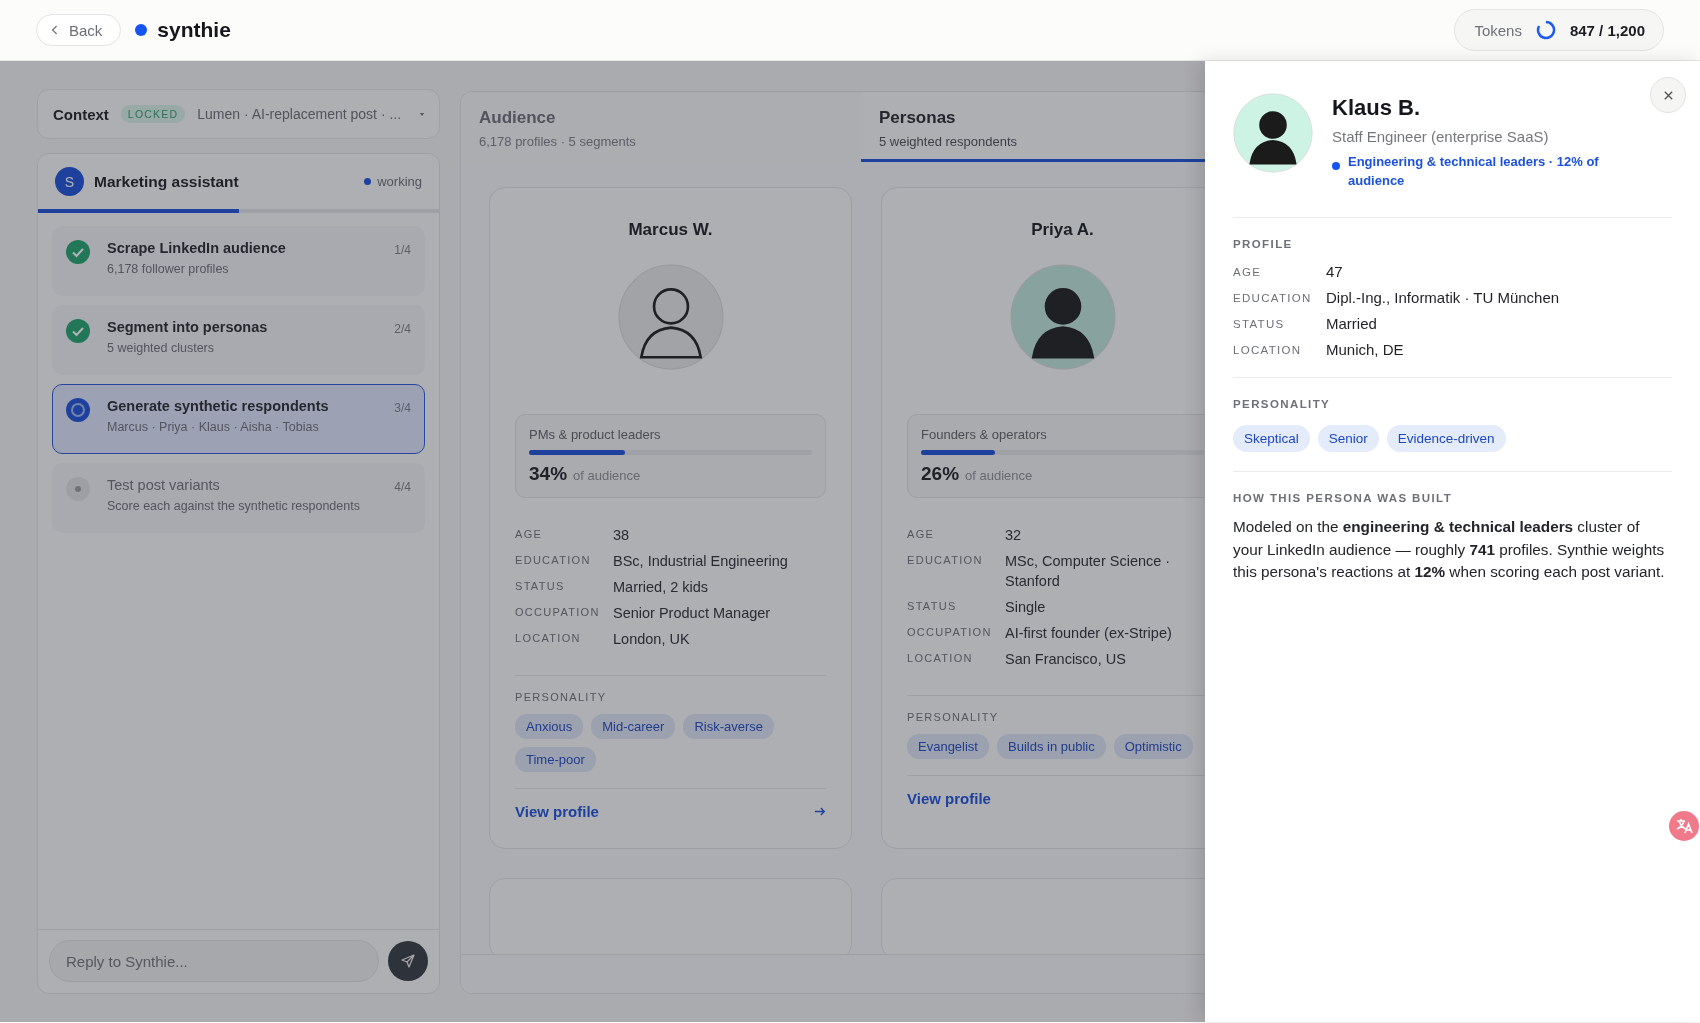  I want to click on detail-value: Married, 2 kids, so click(661, 587).